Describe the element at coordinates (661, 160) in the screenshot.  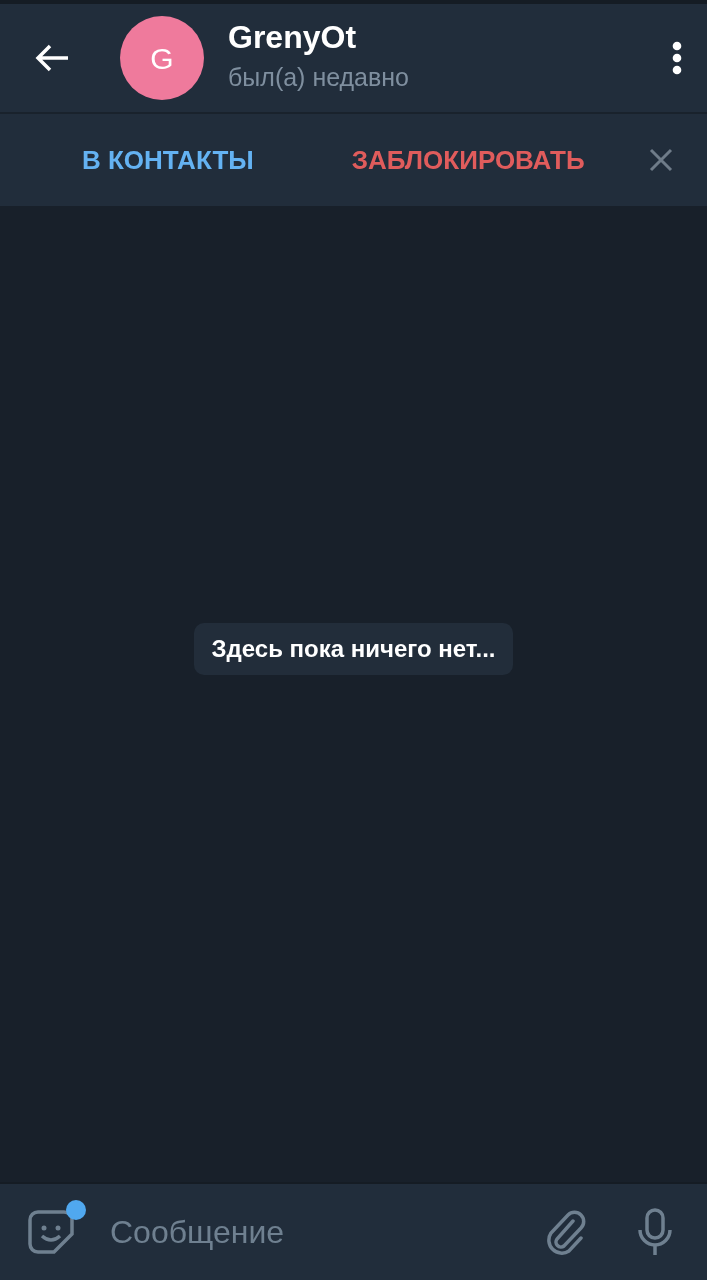
I see `close-icon` at that location.